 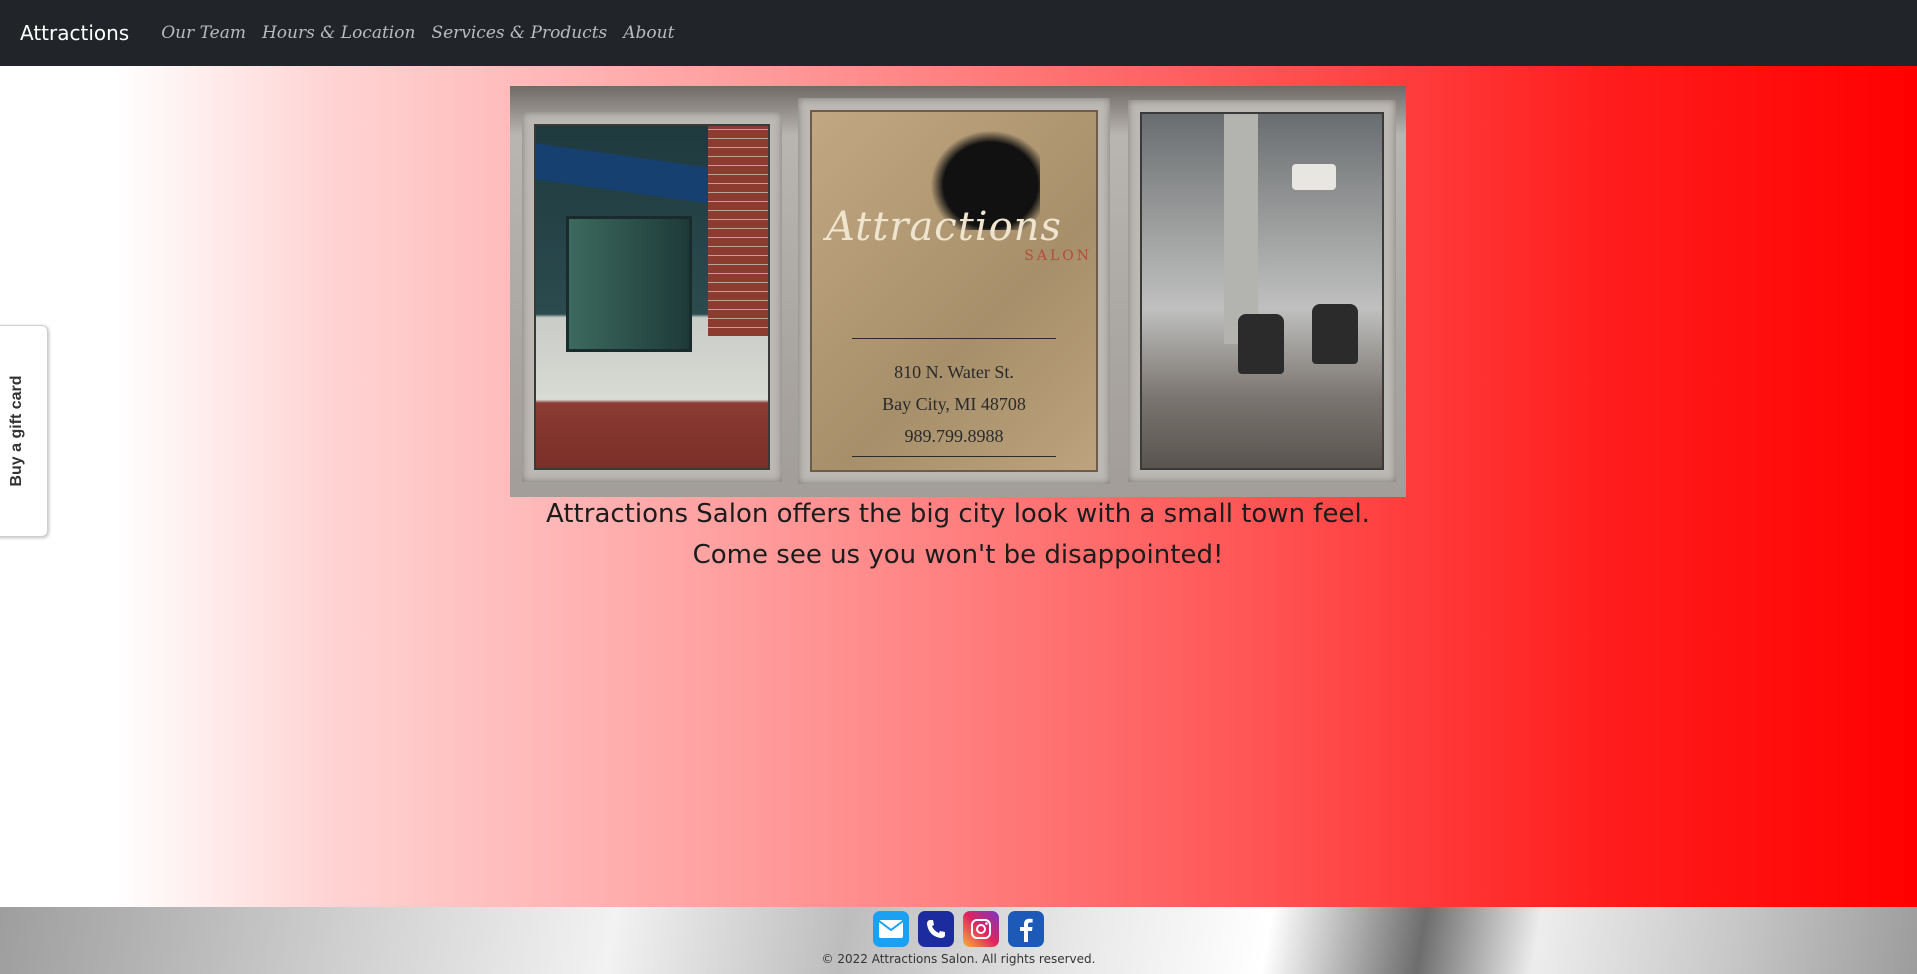 What do you see at coordinates (958, 929) in the screenshot?
I see `social-links` at bounding box center [958, 929].